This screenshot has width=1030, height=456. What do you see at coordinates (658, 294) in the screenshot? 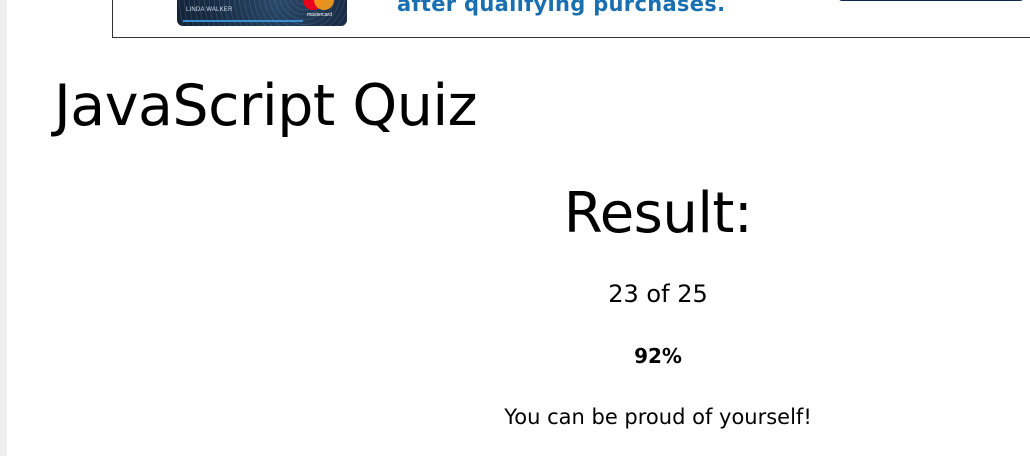
I see `score-text: 23 of 25` at bounding box center [658, 294].